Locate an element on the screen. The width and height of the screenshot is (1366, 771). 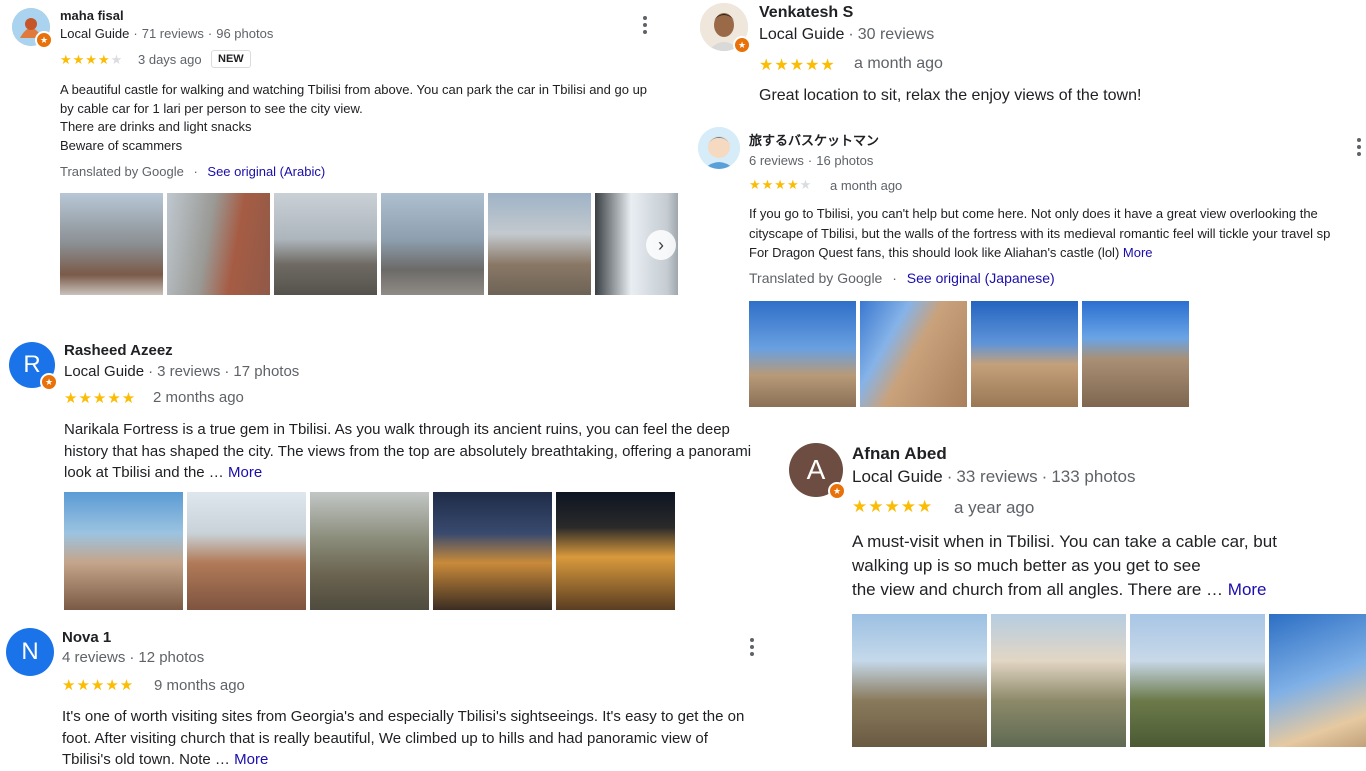
review-count: 30 reviews is located at coordinates (896, 34).